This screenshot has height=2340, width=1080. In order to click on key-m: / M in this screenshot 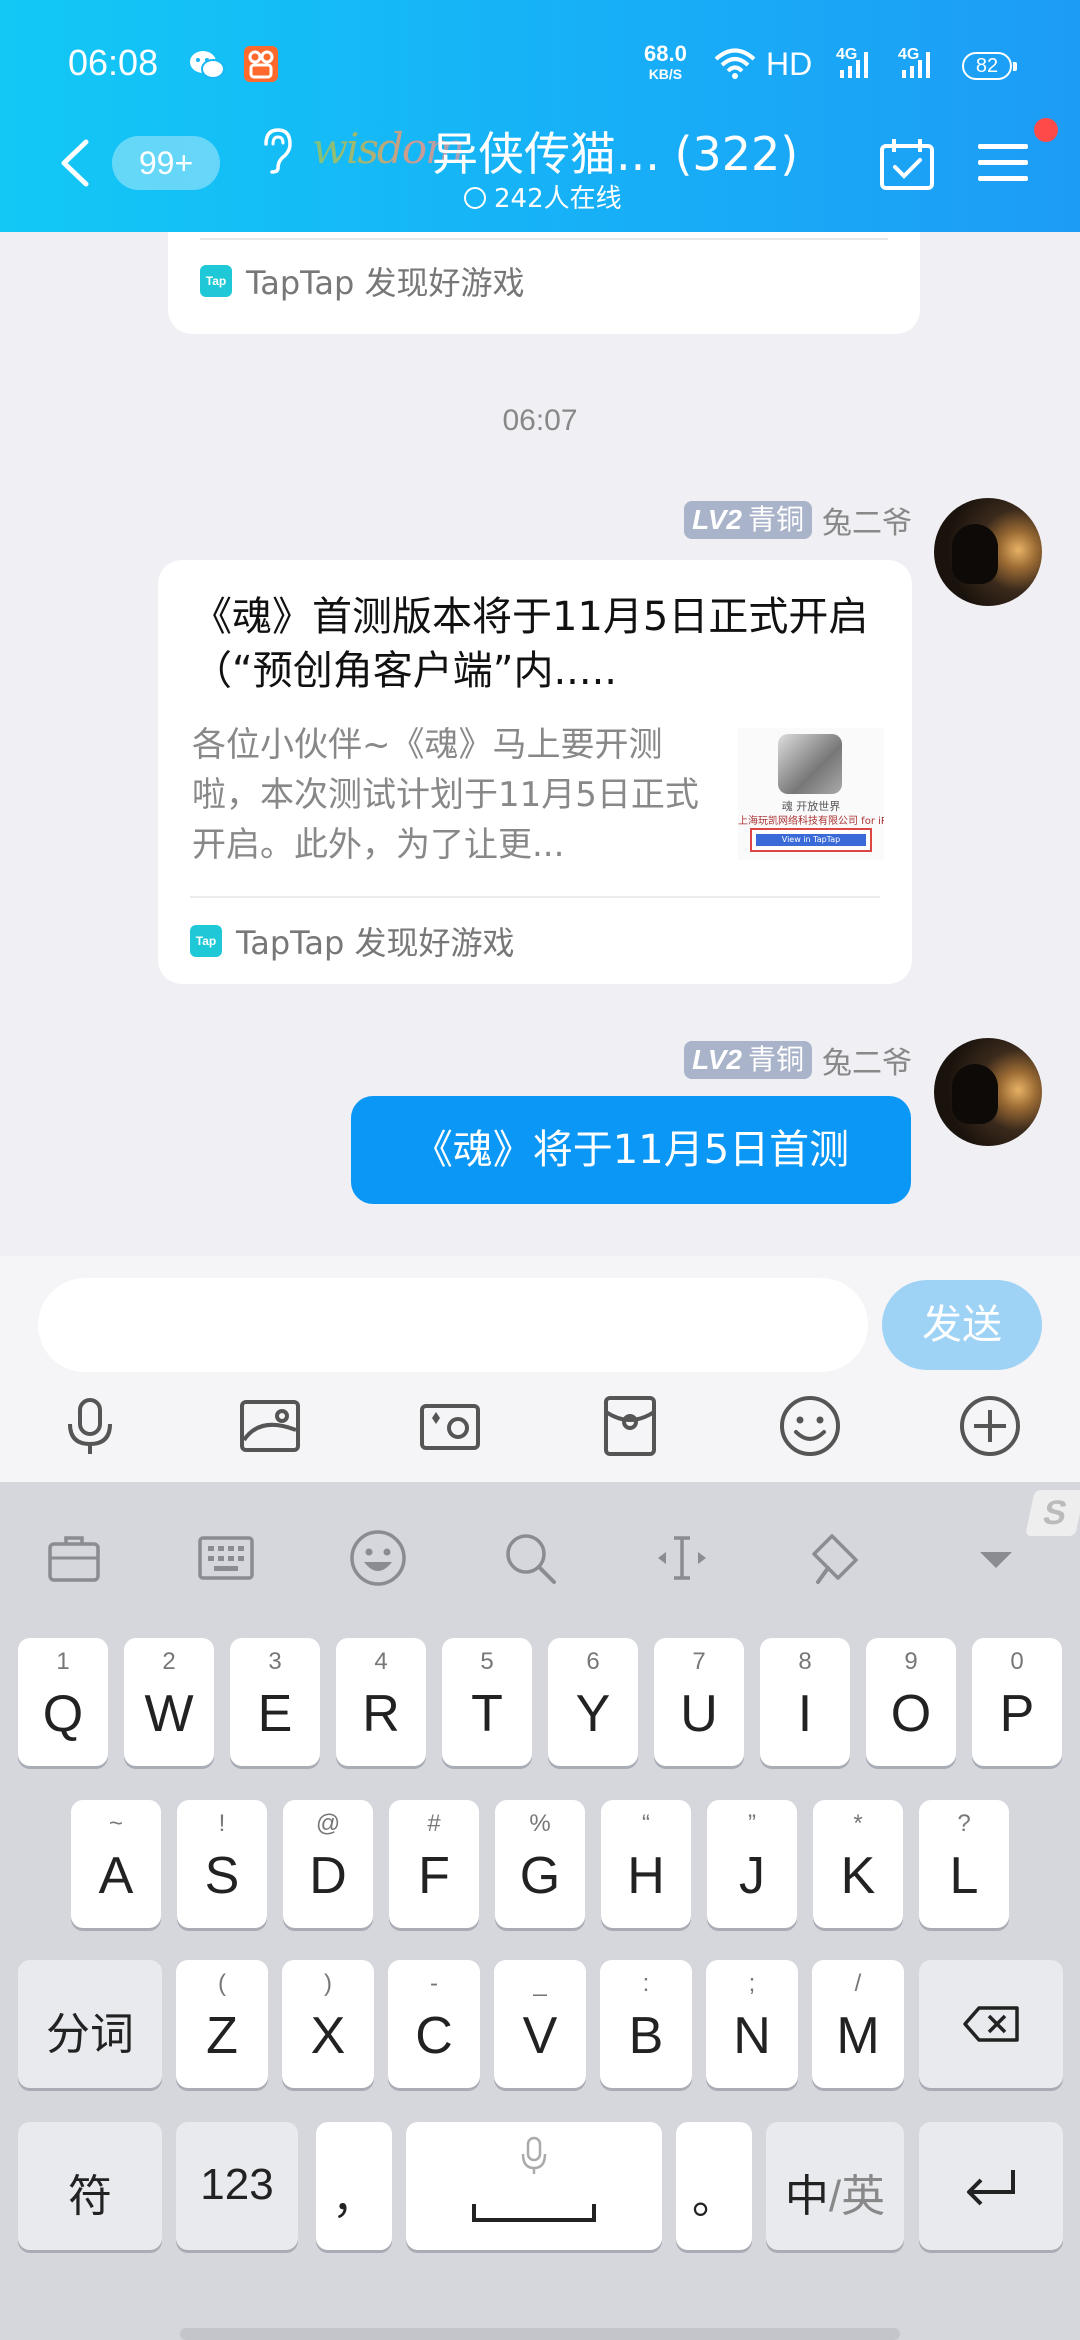, I will do `click(858, 2024)`.